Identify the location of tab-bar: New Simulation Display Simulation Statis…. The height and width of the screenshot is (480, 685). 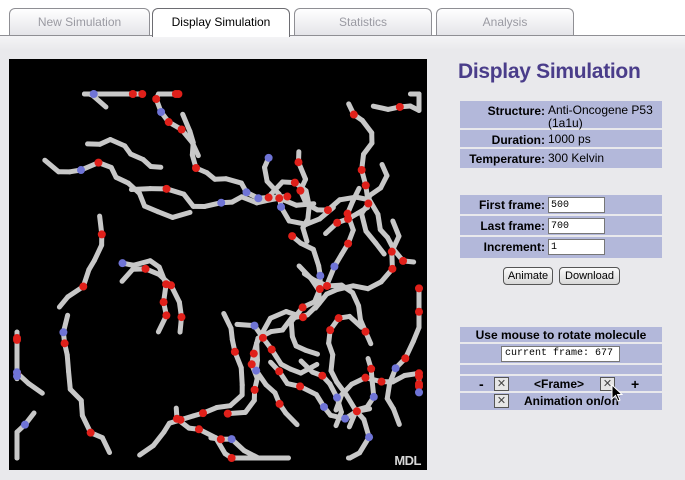
(342, 18).